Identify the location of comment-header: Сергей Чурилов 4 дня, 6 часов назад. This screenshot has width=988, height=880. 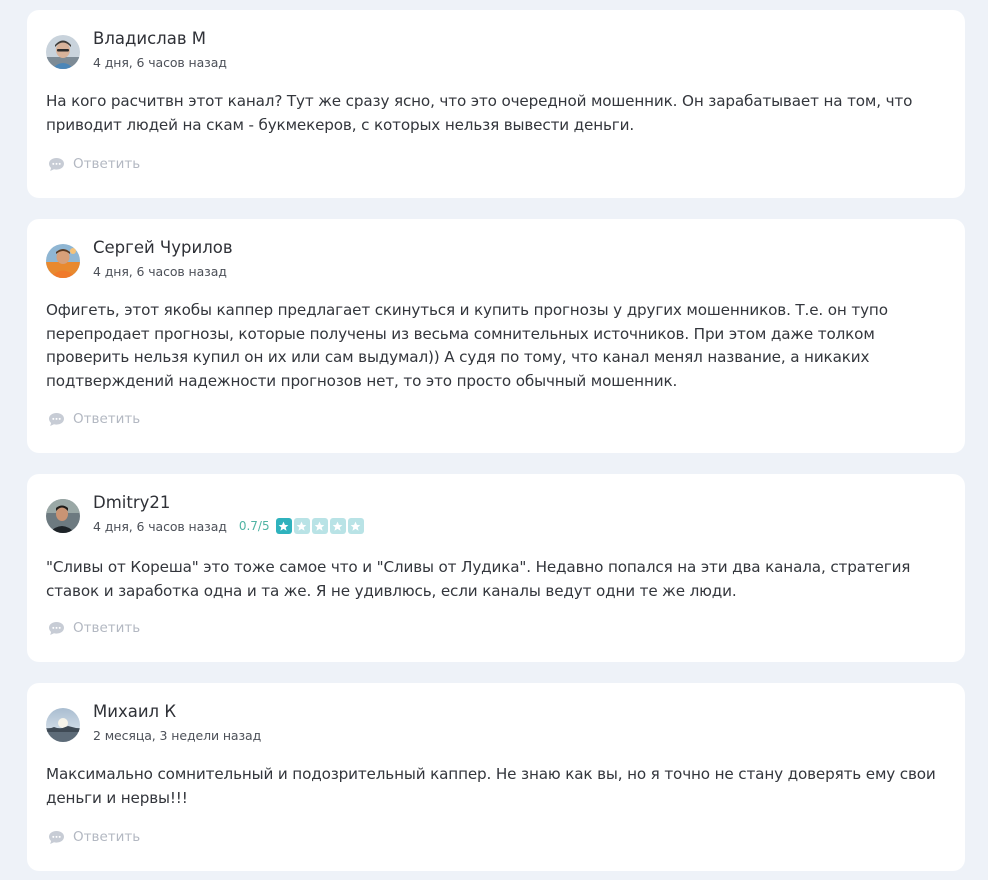
(139, 260).